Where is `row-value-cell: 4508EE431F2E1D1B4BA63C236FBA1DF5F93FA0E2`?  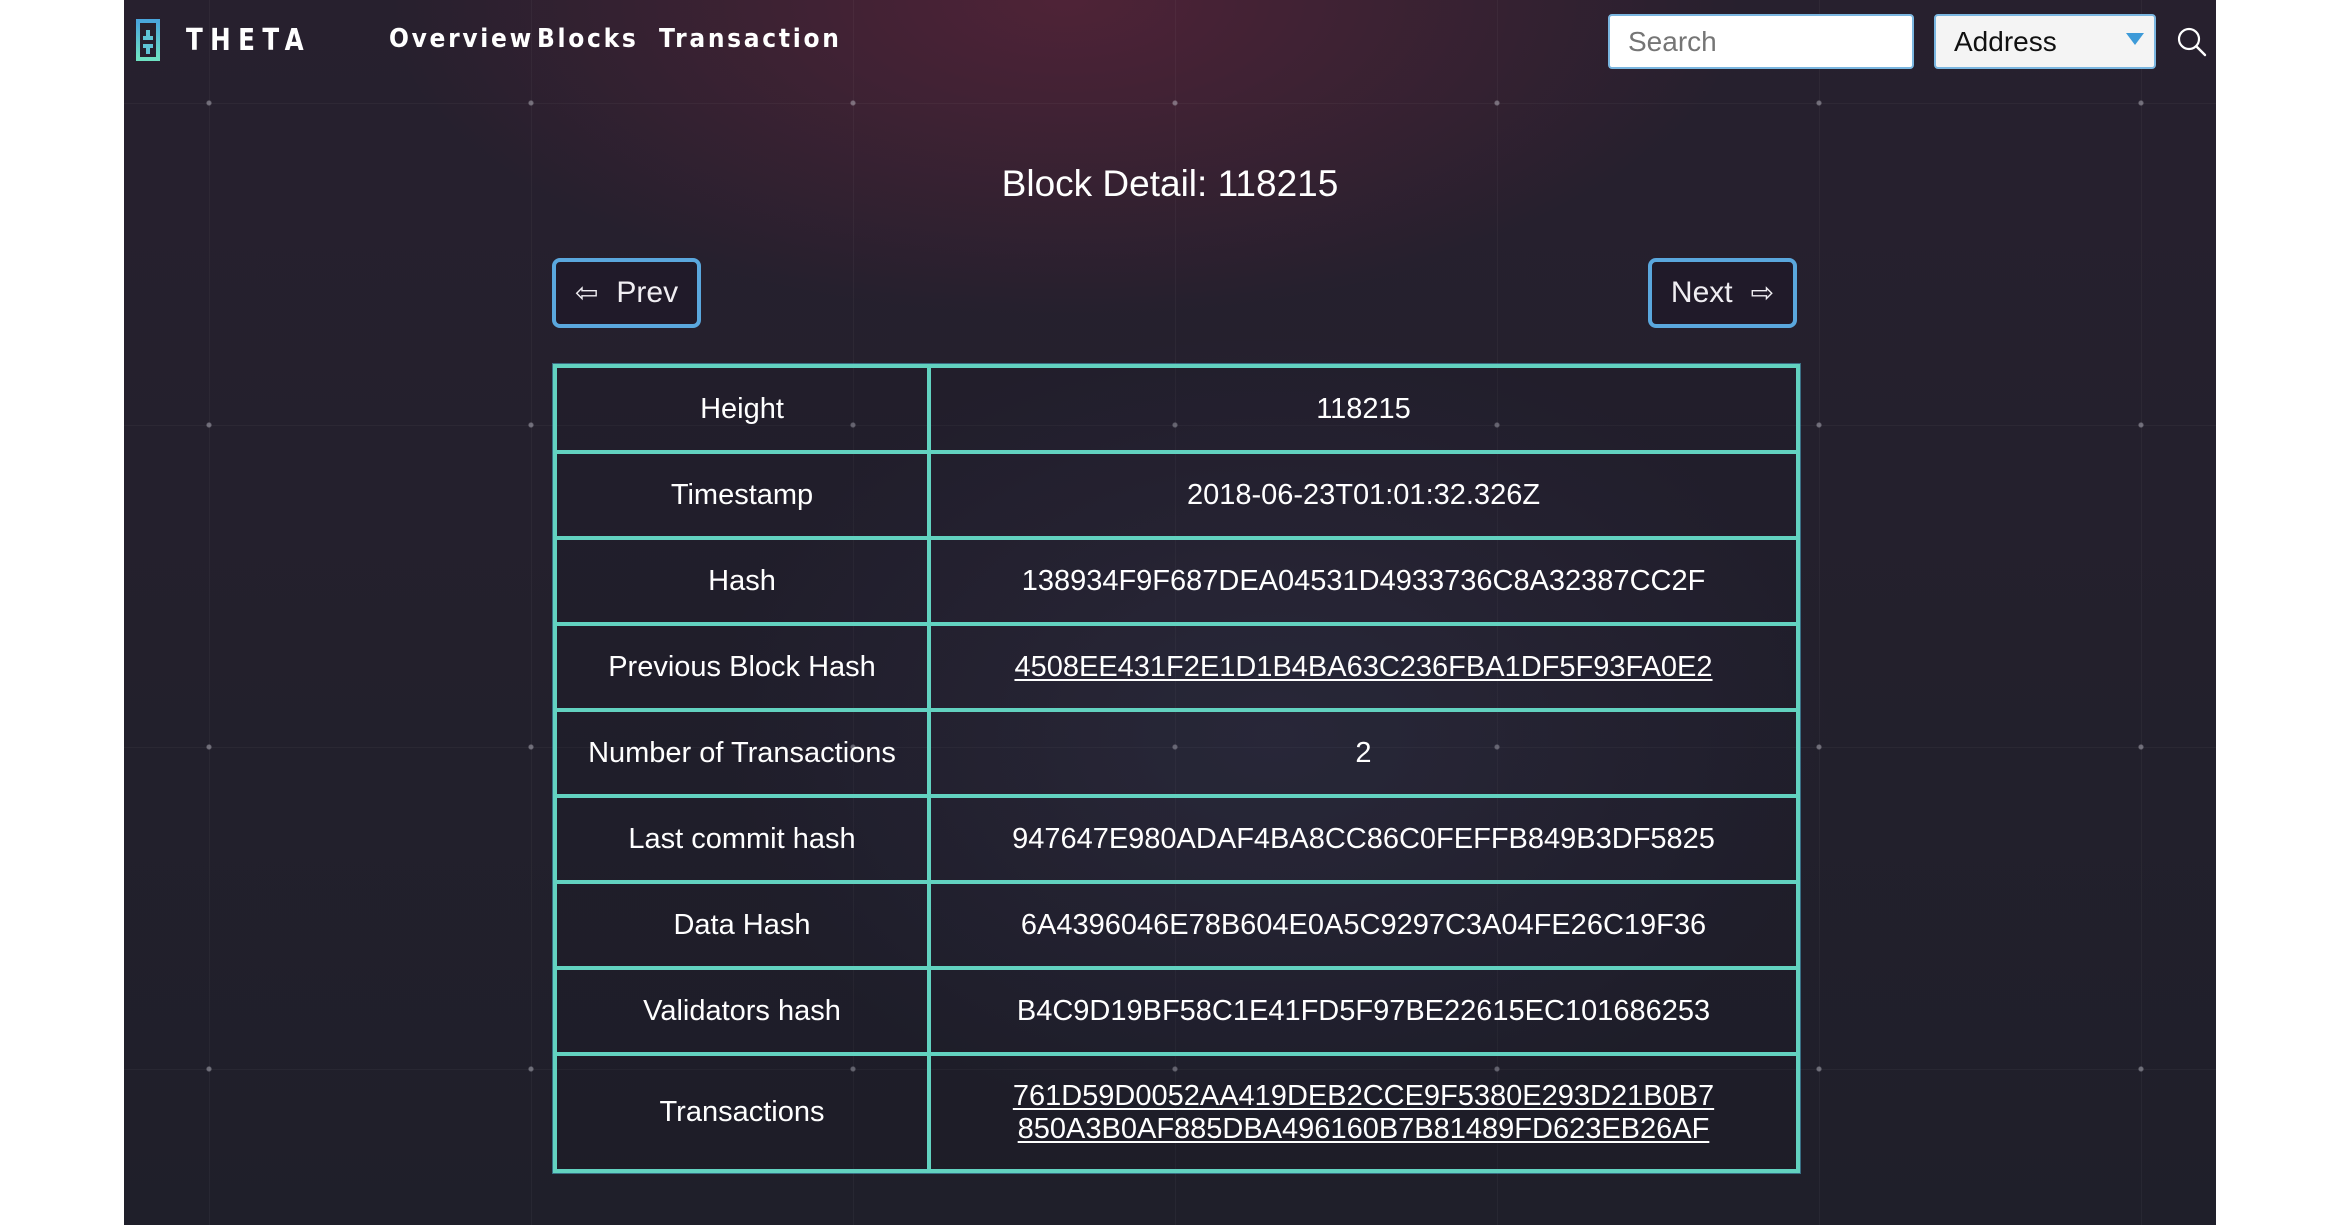
row-value-cell: 4508EE431F2E1D1B4BA63C236FBA1DF5F93FA0E2 is located at coordinates (1363, 667).